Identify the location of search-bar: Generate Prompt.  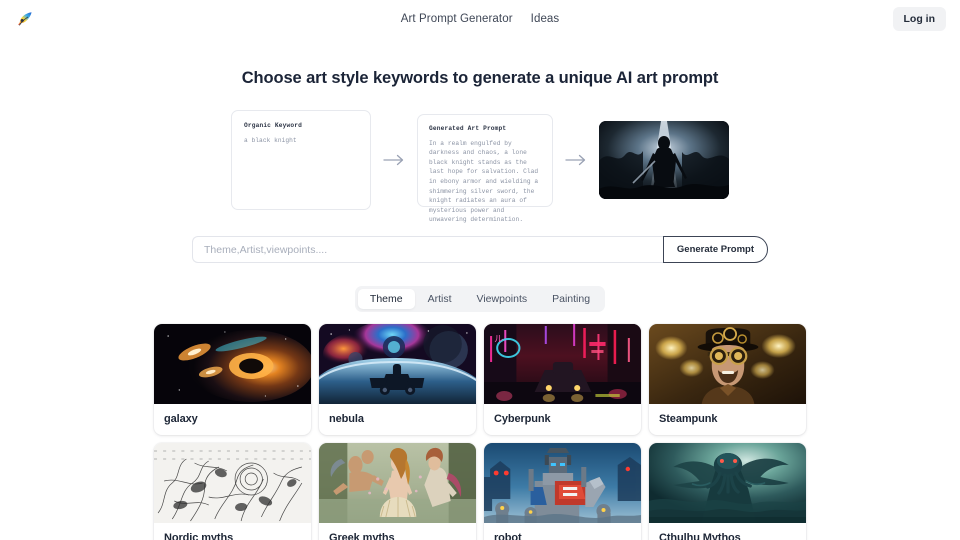
(480, 249).